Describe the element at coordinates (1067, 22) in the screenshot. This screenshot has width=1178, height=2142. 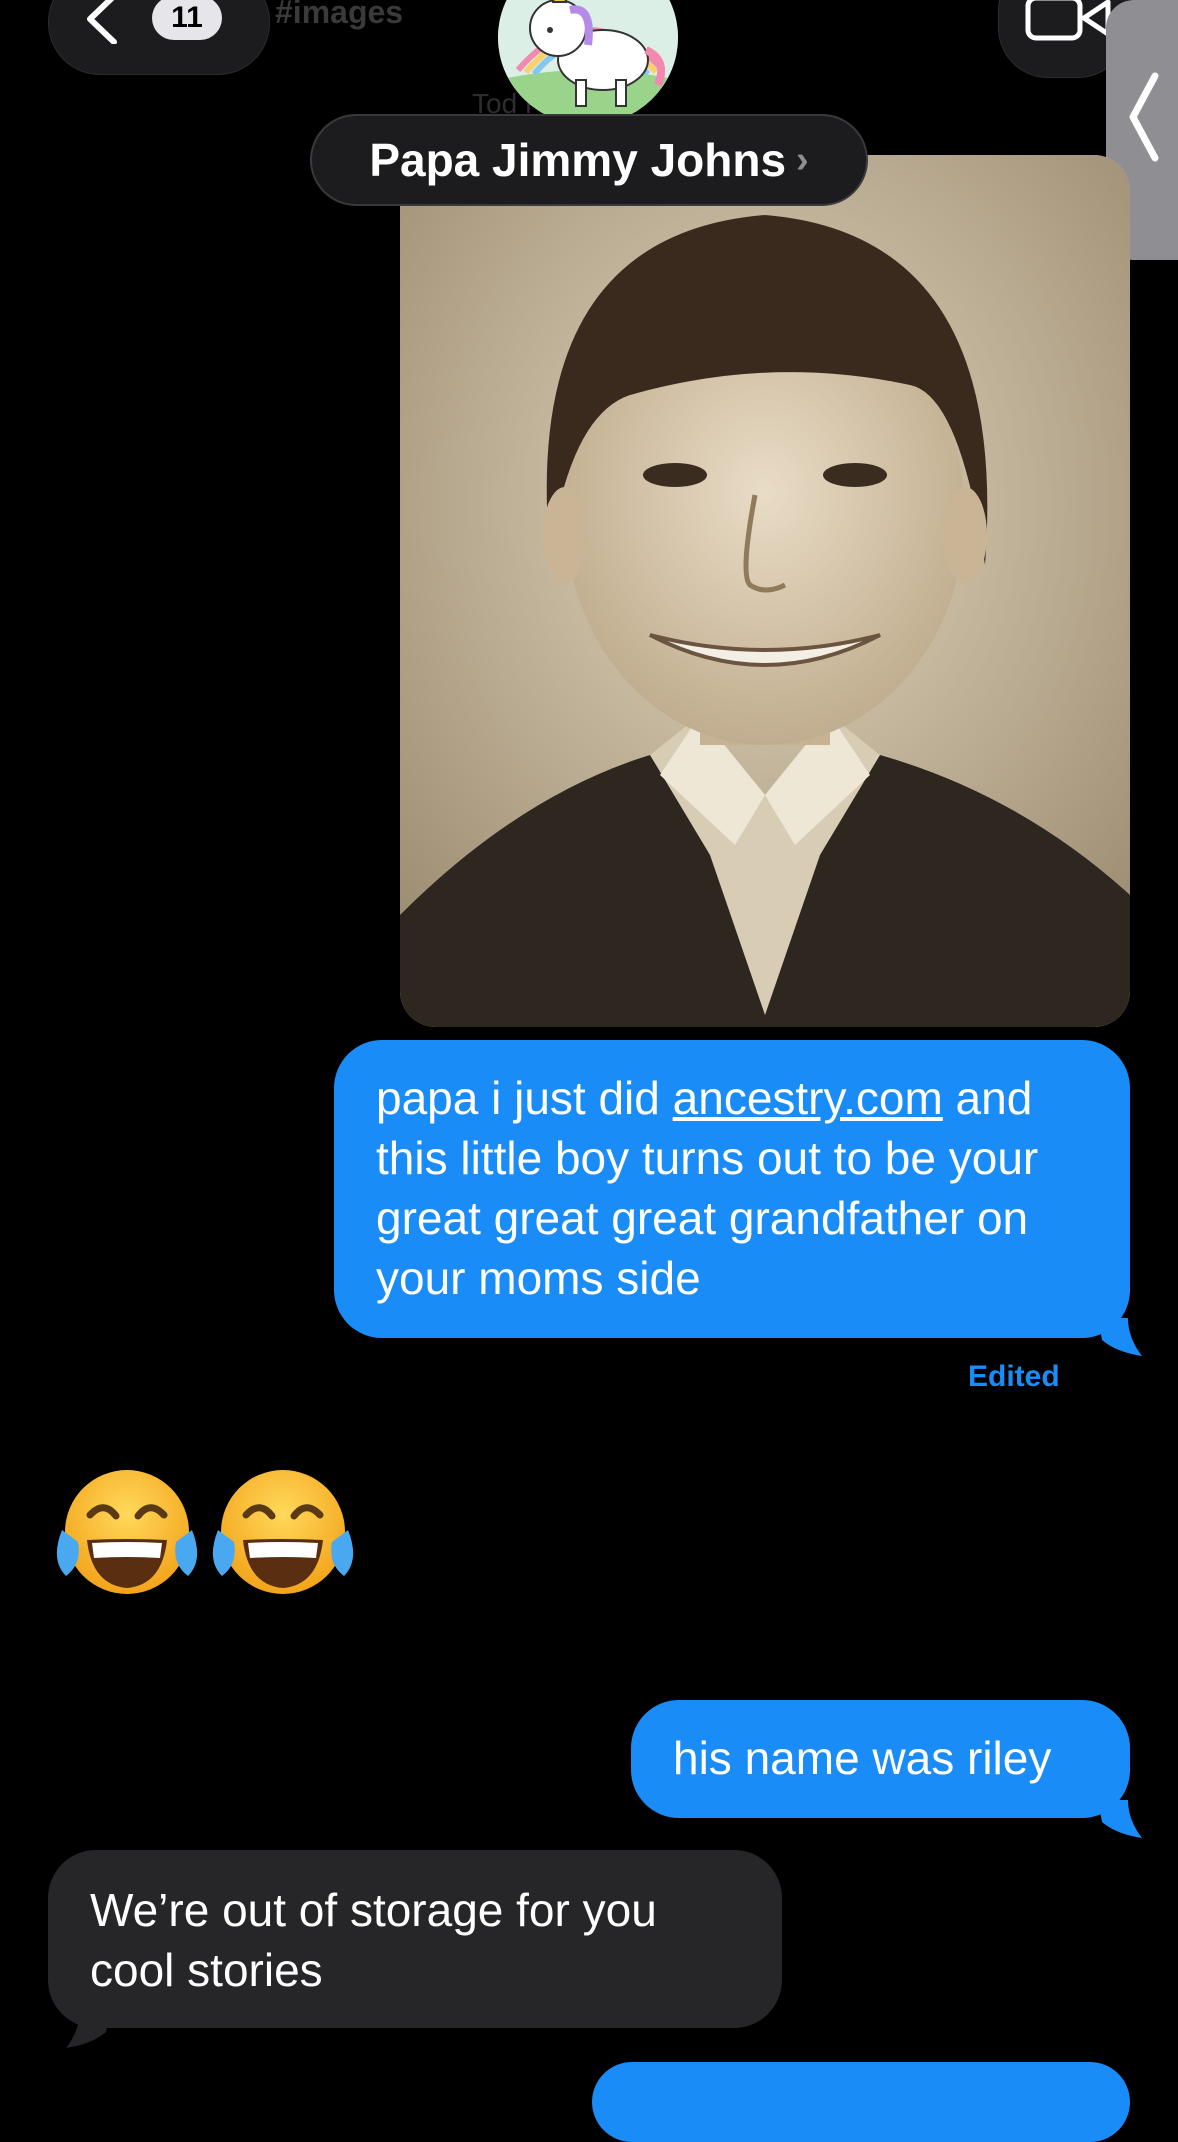
I see `video-camera-icon` at that location.